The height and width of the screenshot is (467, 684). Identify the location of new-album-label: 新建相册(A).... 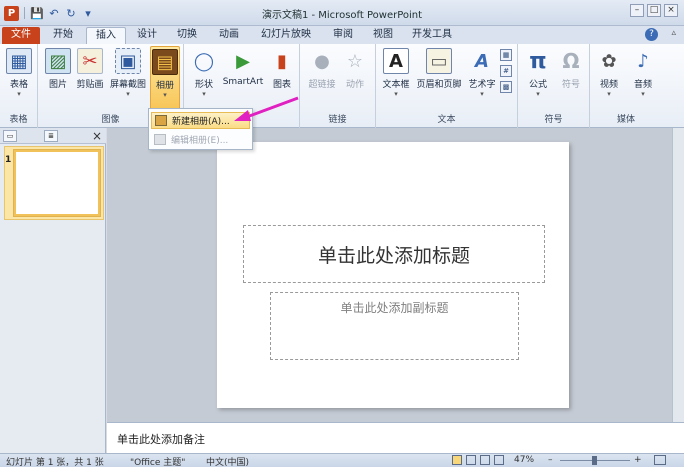
(201, 122).